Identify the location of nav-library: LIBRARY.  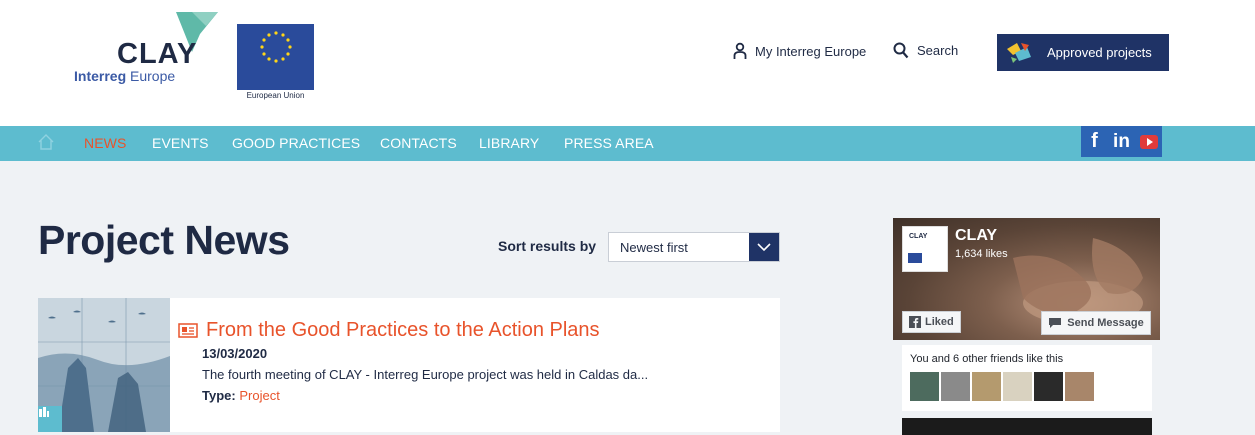
(509, 143).